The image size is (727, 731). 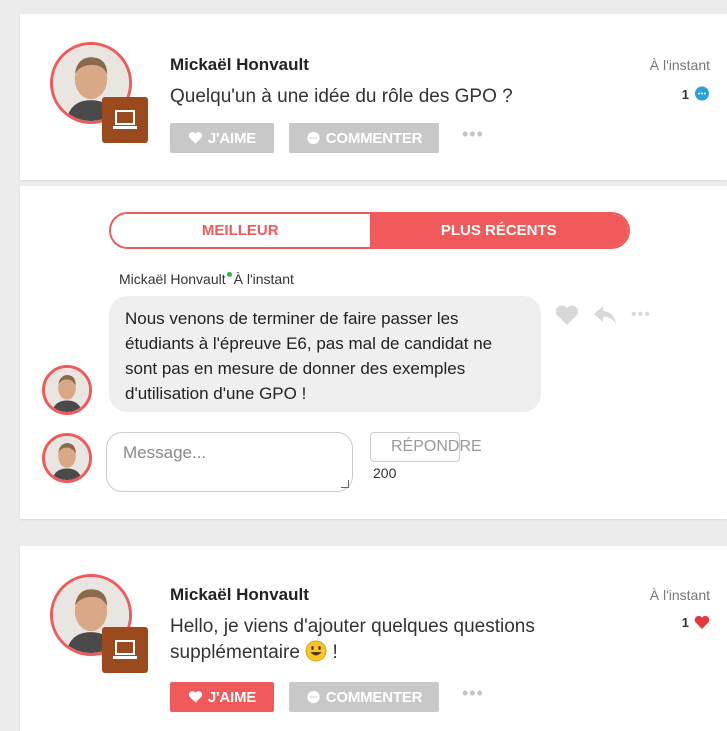 I want to click on comment-count-value: 1, so click(x=685, y=94).